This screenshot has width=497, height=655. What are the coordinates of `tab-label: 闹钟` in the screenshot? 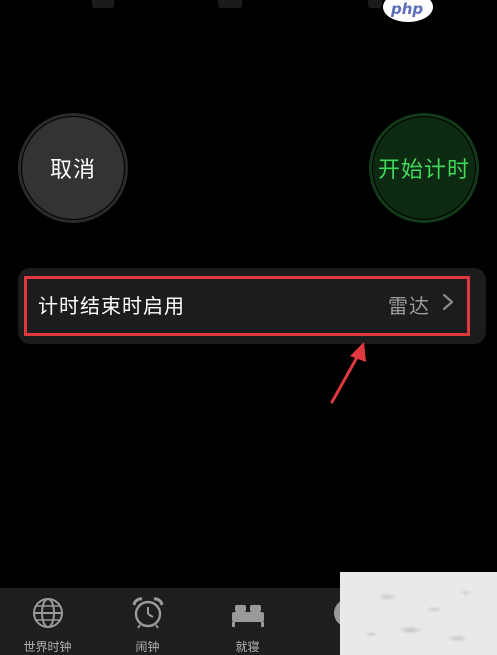 It's located at (147, 647).